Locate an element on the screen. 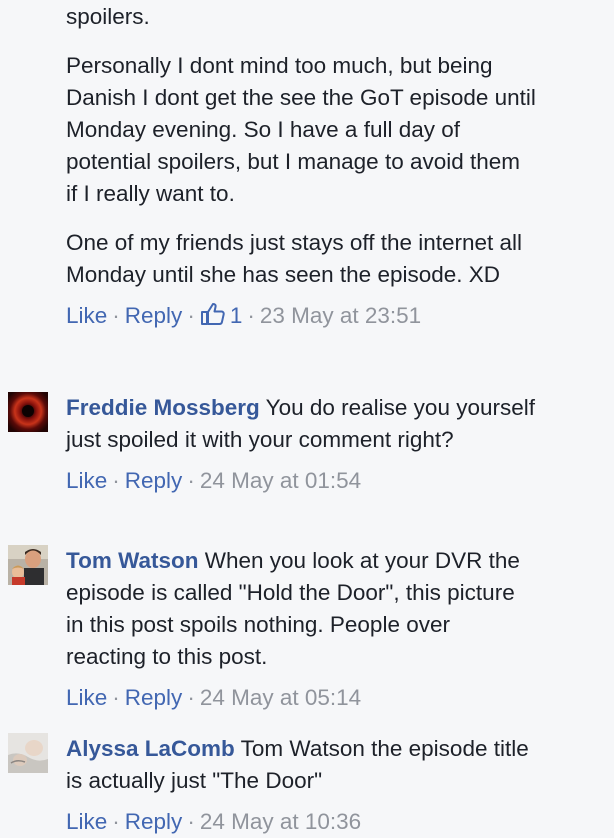 The width and height of the screenshot is (614, 838). comment-actions: Like · Reply · 1 · 23 May at 23:51 is located at coordinates (301, 316).